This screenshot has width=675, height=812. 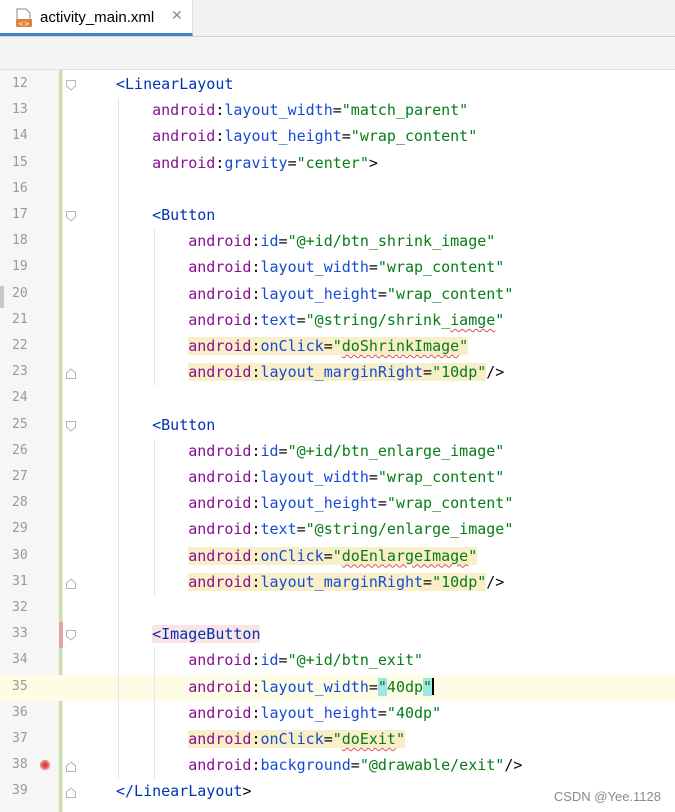 I want to click on code-line: 20 android:layout_height="wrap_content", so click(x=337, y=295).